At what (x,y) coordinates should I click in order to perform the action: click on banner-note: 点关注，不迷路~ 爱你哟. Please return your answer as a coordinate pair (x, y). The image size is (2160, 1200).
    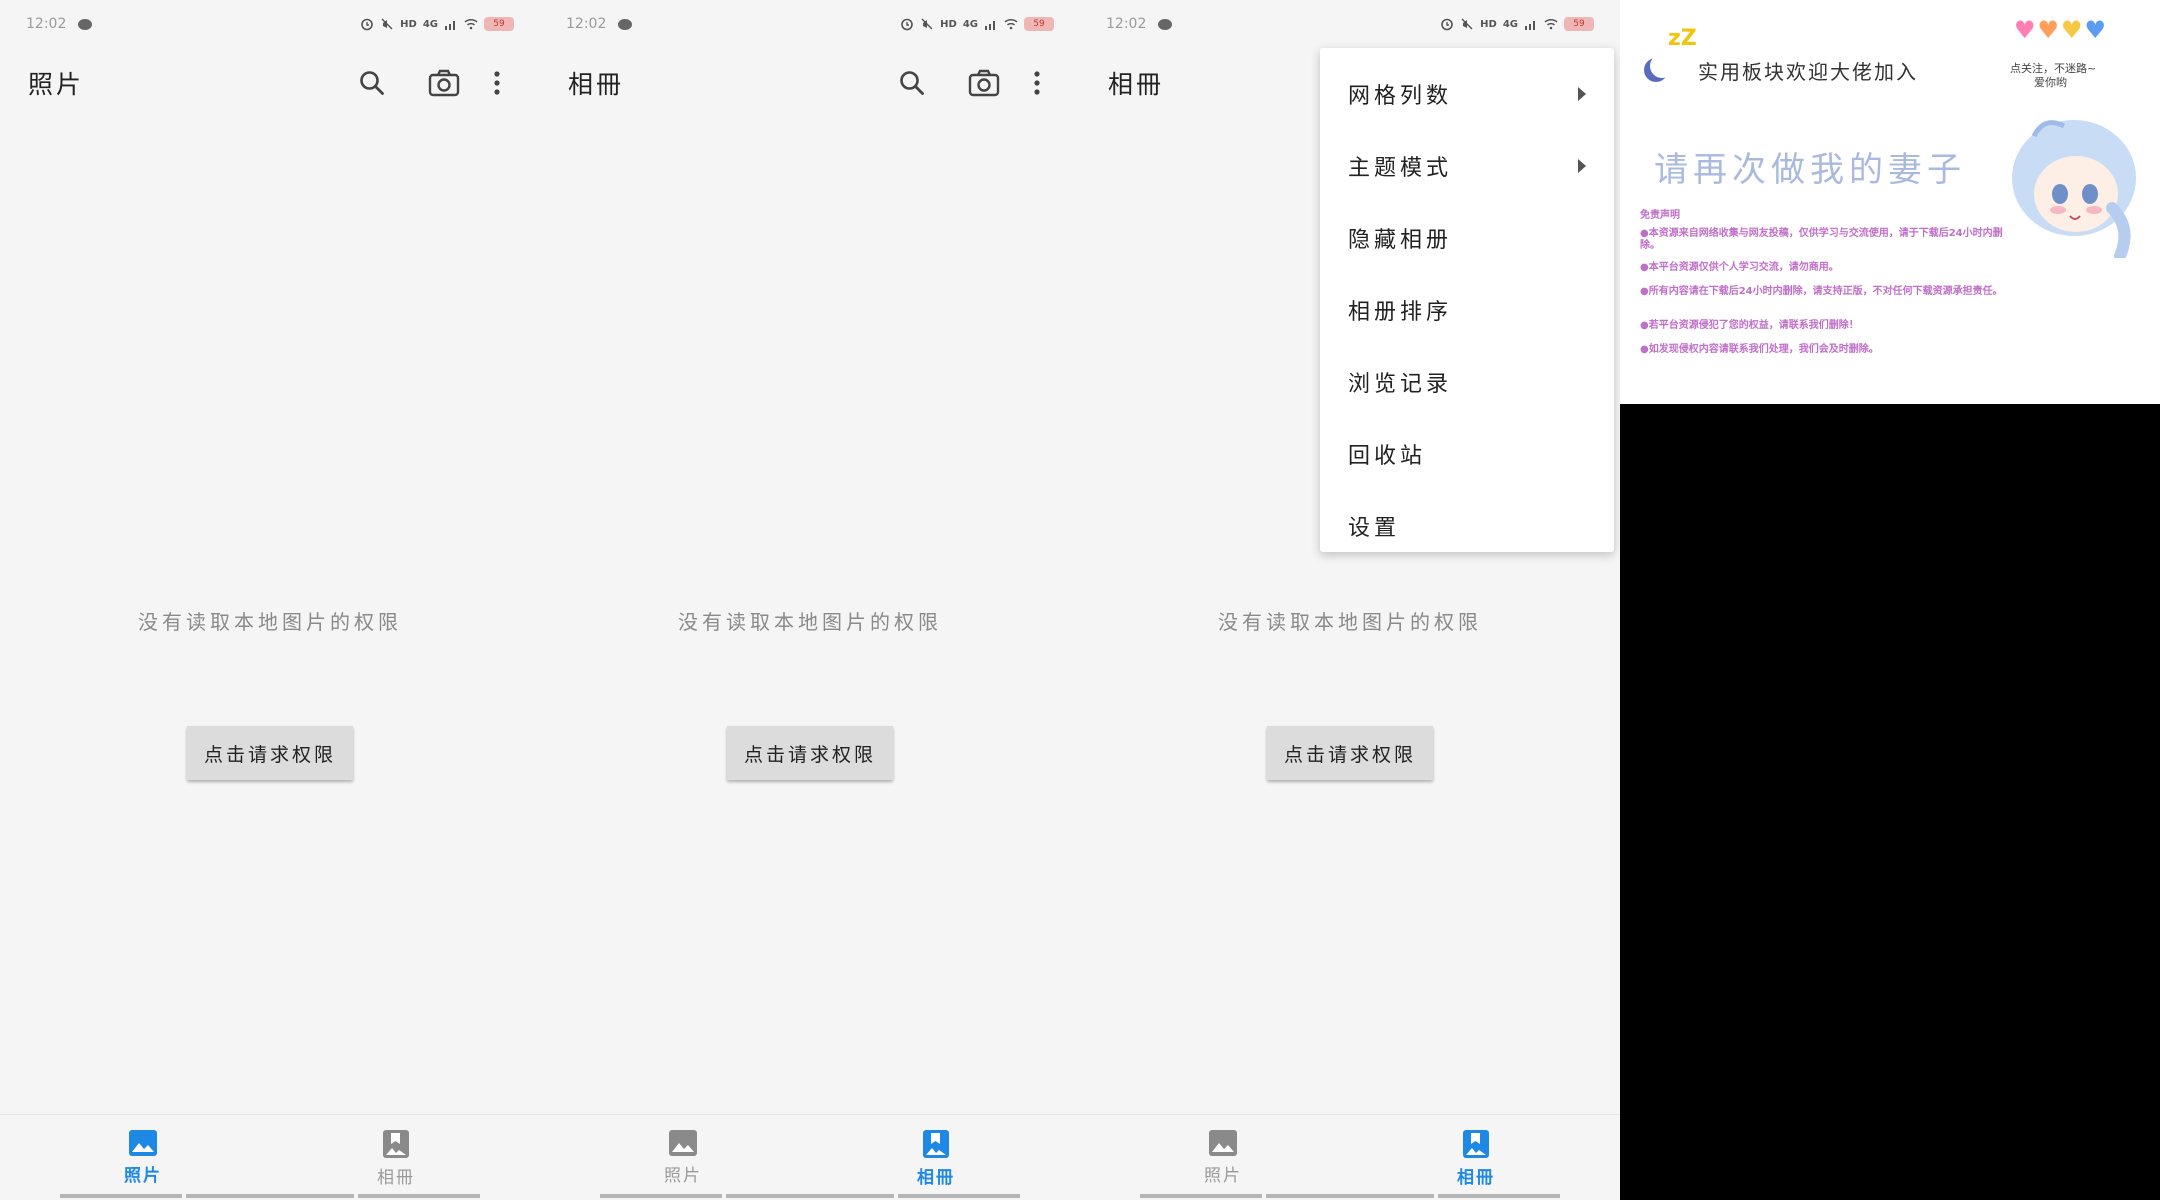
    Looking at the image, I should click on (2053, 76).